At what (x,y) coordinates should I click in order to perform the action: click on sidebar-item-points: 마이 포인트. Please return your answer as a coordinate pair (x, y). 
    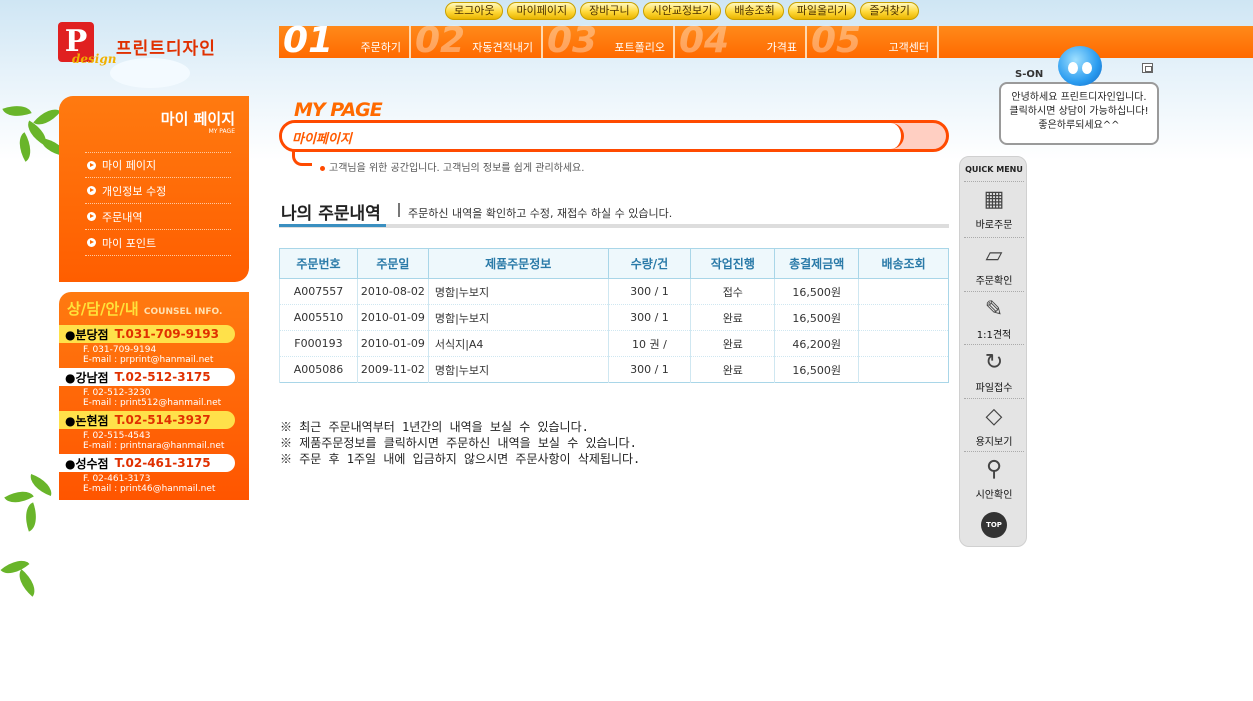
    Looking at the image, I should click on (158, 243).